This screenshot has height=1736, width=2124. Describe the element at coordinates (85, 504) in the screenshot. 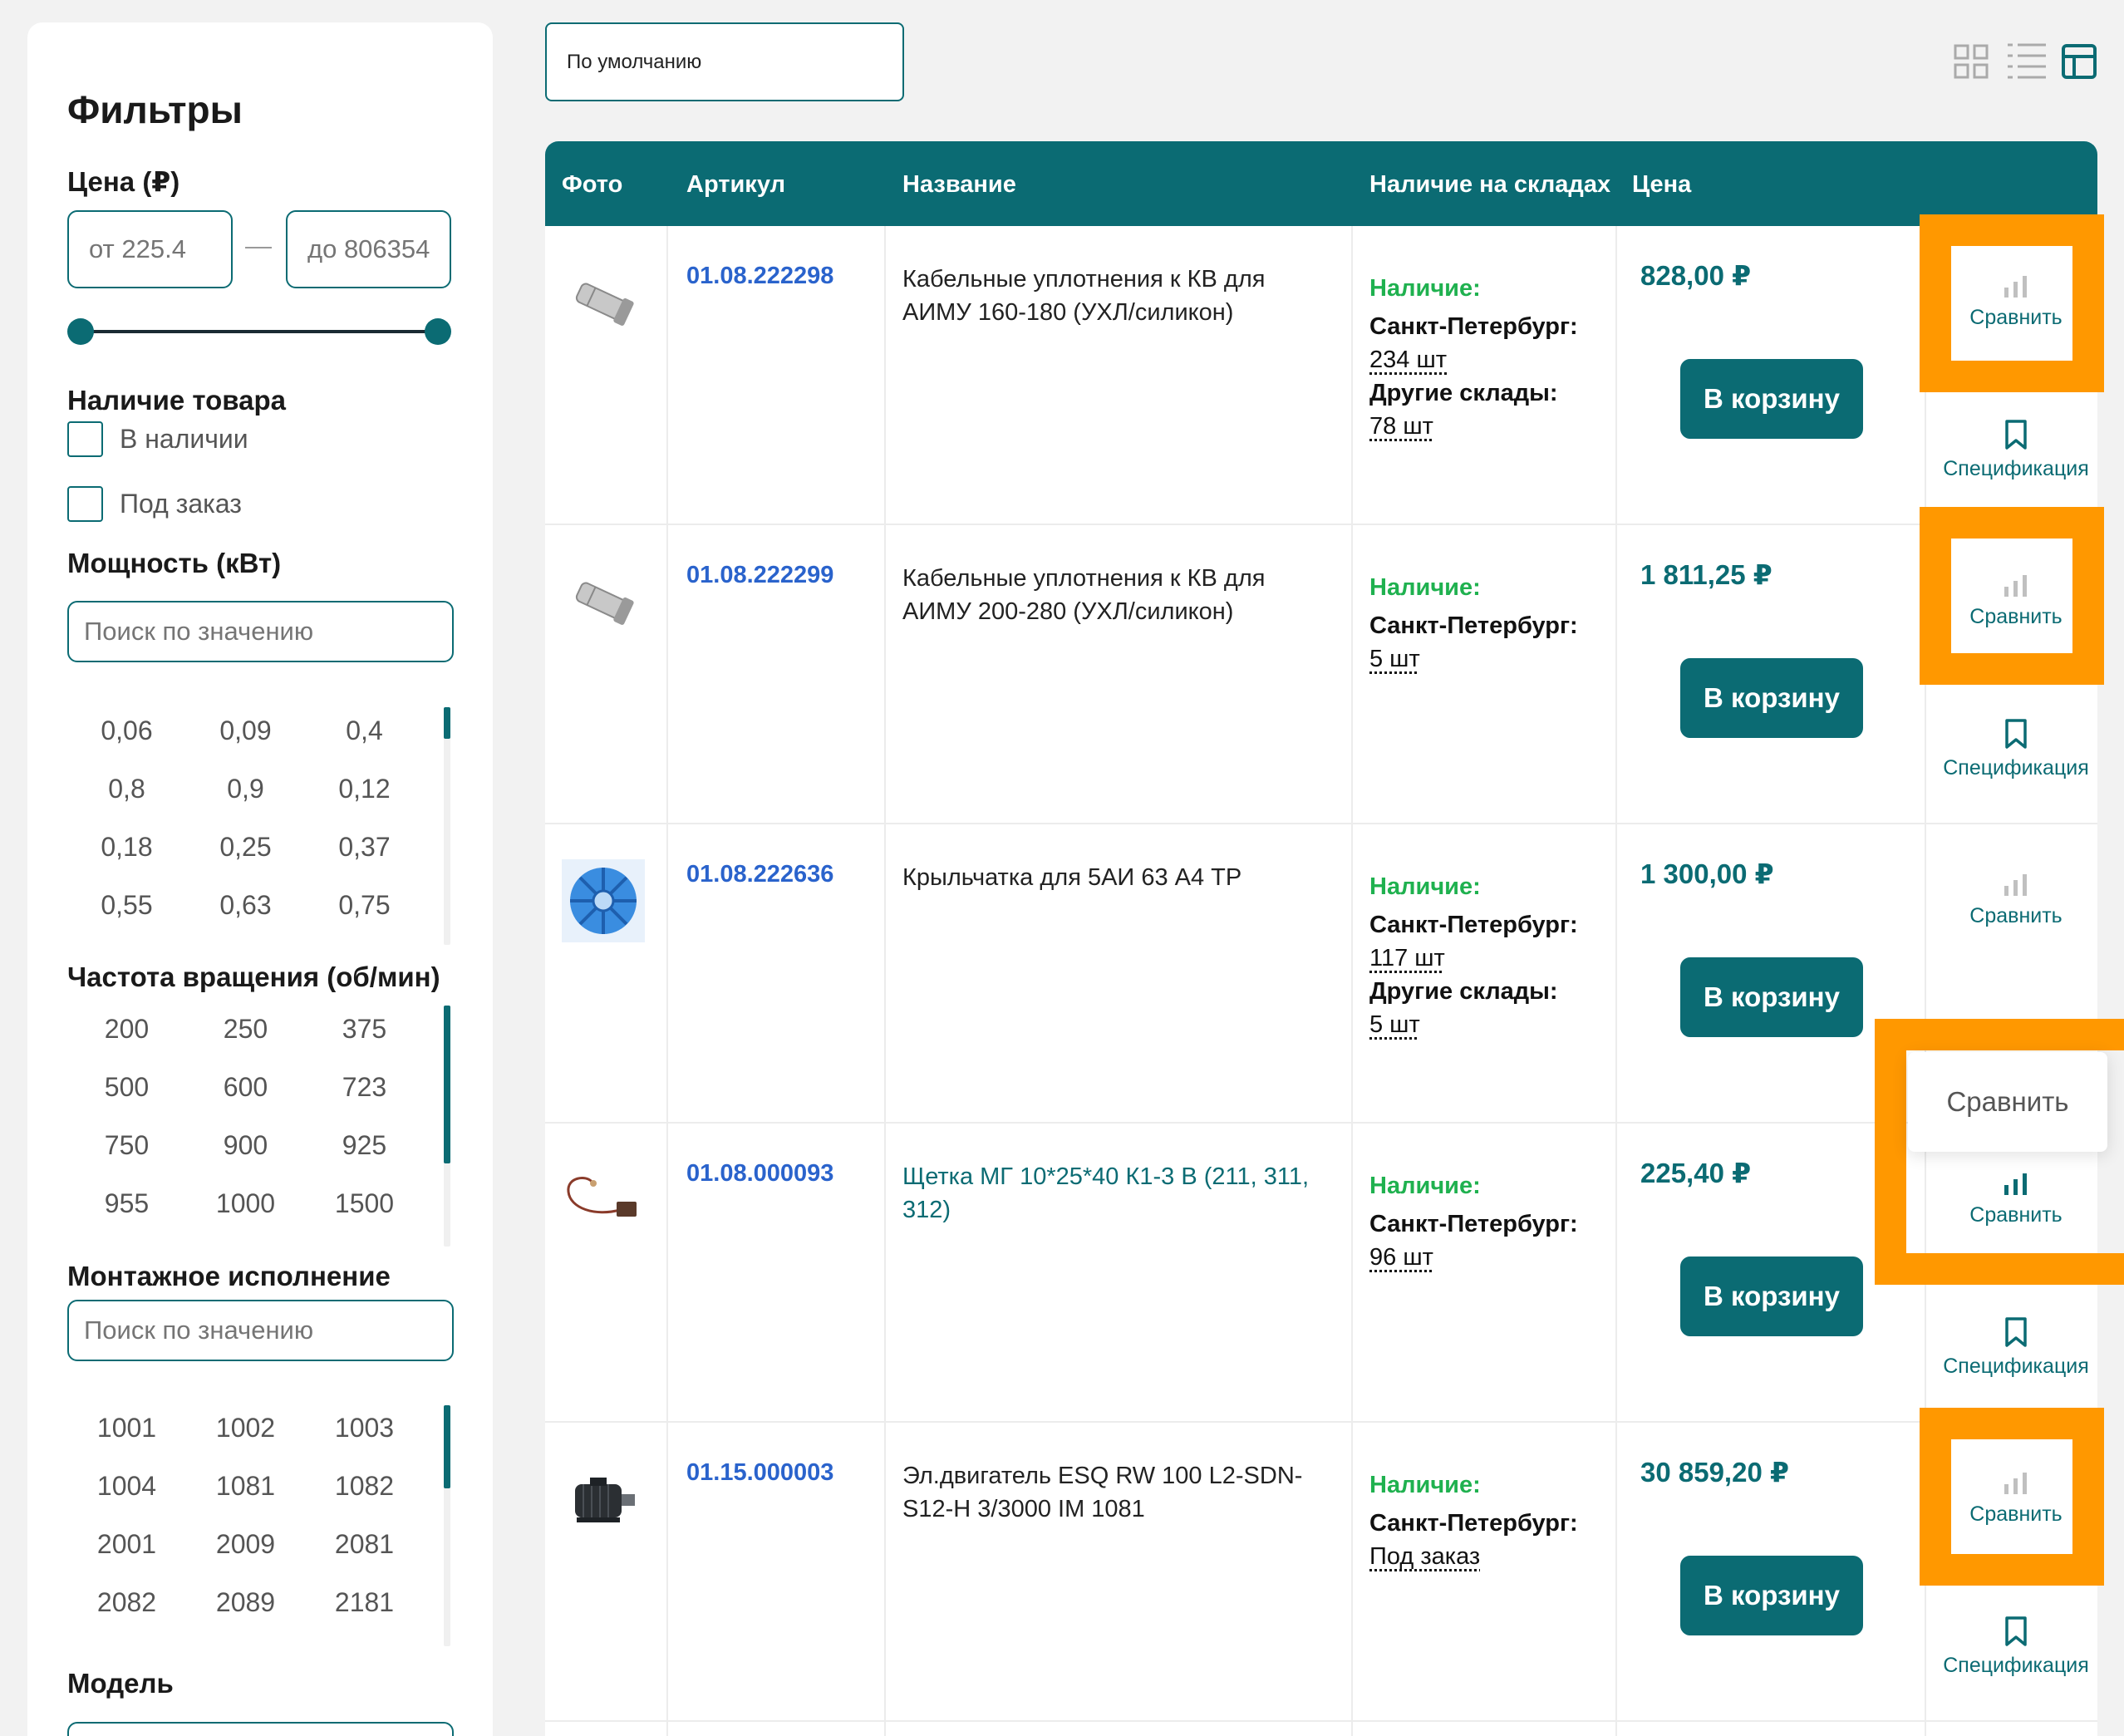

I see `on-order-checkbox` at that location.